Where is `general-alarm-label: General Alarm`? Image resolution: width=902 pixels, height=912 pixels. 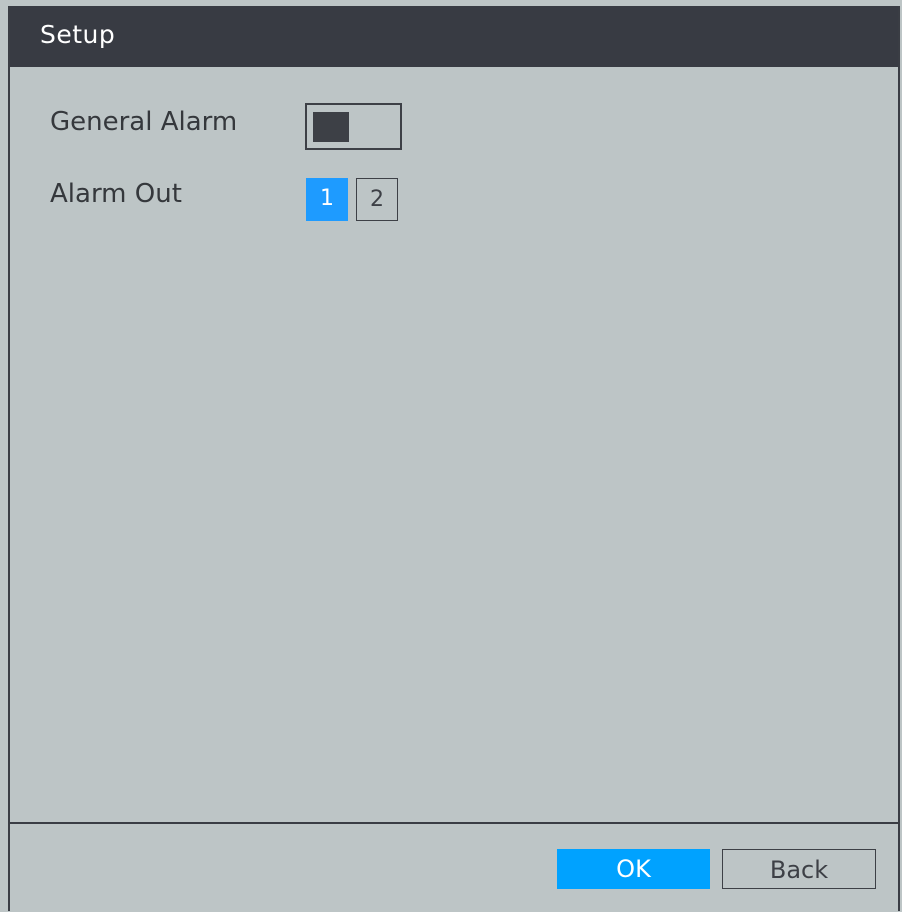
general-alarm-label: General Alarm is located at coordinates (144, 122).